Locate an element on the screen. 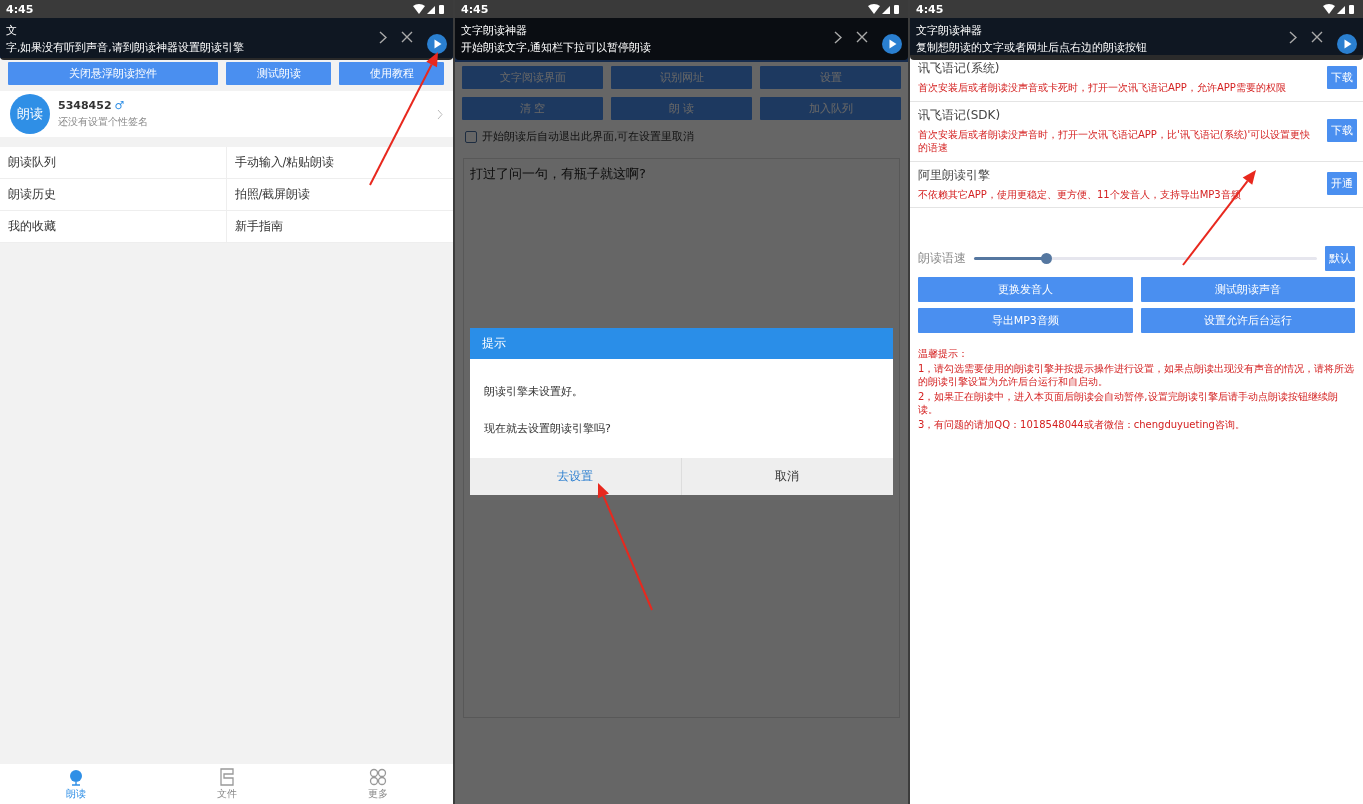 The width and height of the screenshot is (1363, 804). tip-text: 2，如果正在朗读中，进入本页面后朗读会自动暂停,设置完朗读引擎后请手动点朗读按钮继续朗读。 is located at coordinates (1128, 403).